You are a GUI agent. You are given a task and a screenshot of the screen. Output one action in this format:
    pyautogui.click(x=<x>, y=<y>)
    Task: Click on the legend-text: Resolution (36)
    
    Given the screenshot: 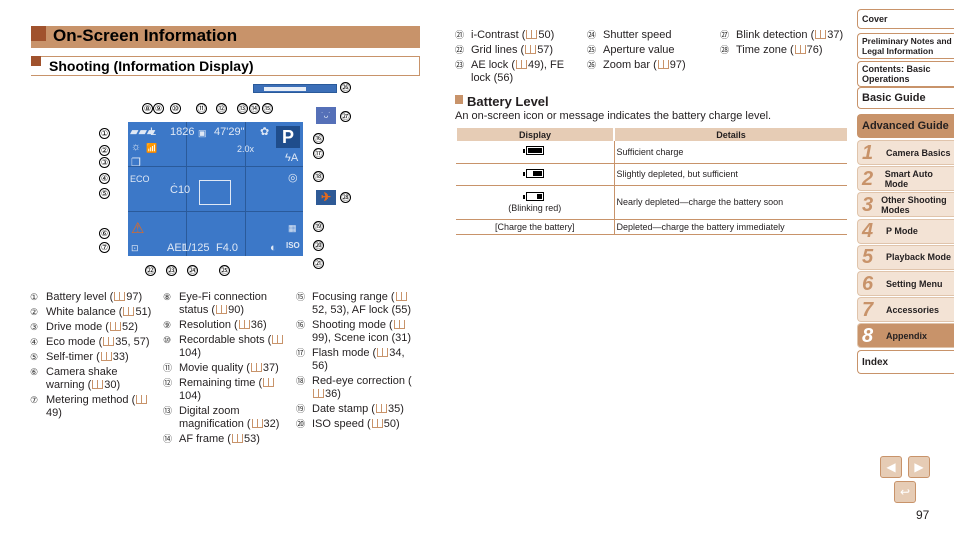 What is the action you would take?
    pyautogui.click(x=233, y=325)
    